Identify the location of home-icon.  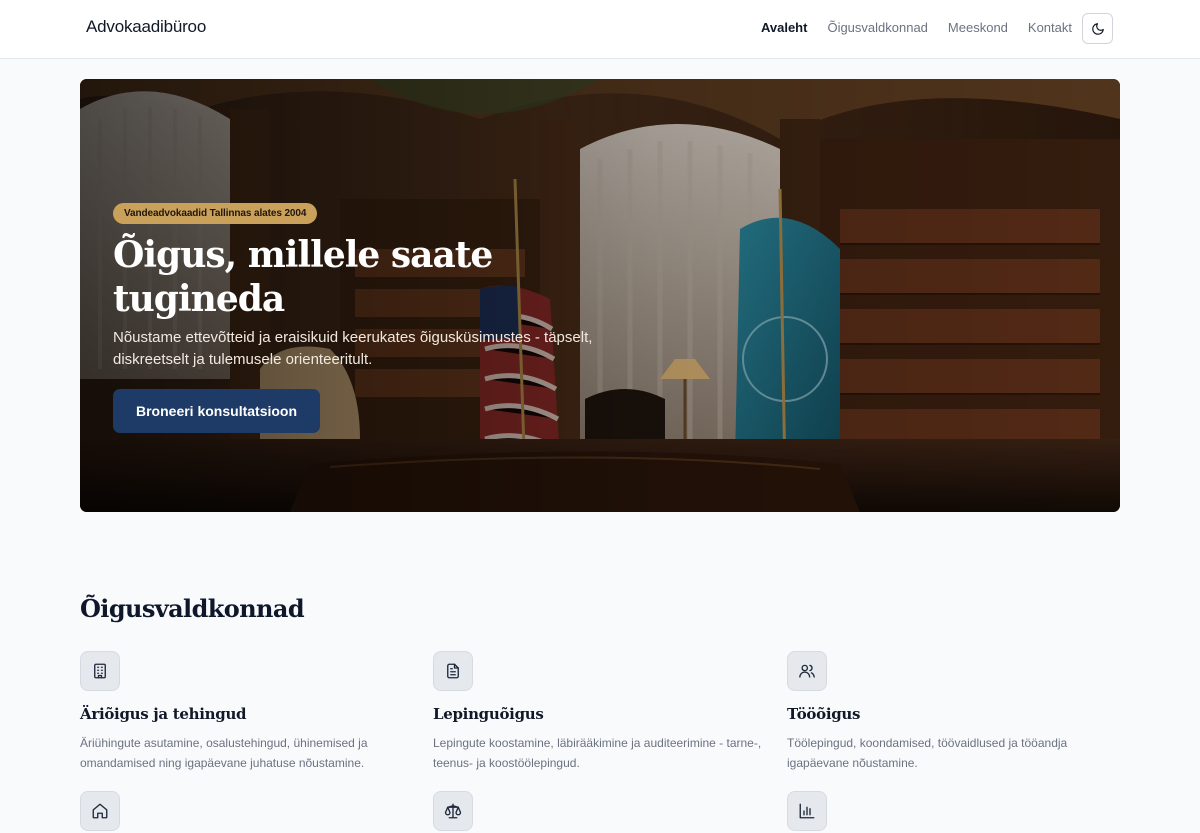
(100, 811).